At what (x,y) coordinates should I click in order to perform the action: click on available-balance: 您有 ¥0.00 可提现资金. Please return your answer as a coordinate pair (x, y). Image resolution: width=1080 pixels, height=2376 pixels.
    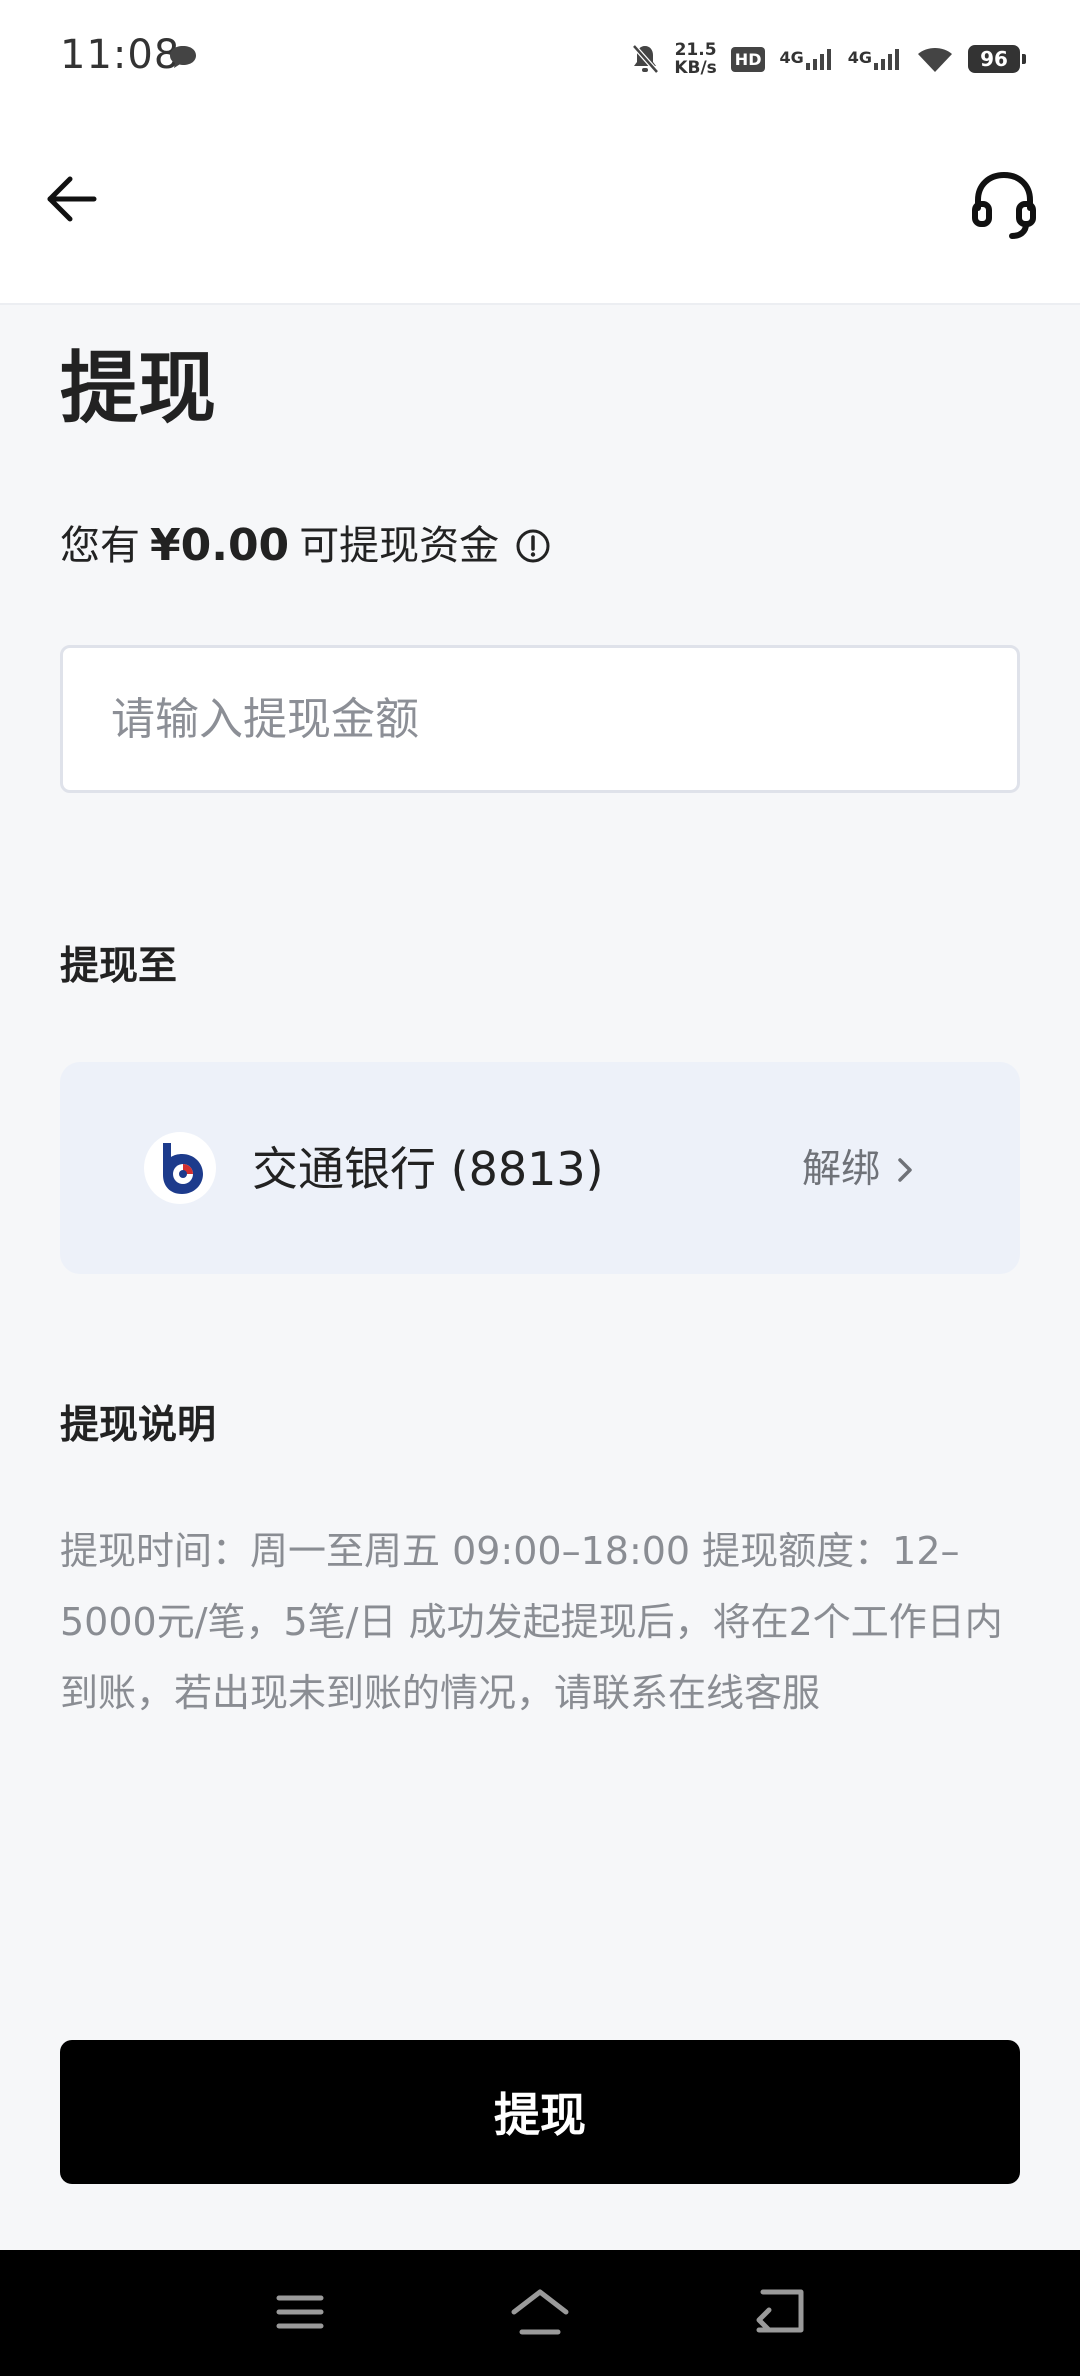
    Looking at the image, I should click on (305, 546).